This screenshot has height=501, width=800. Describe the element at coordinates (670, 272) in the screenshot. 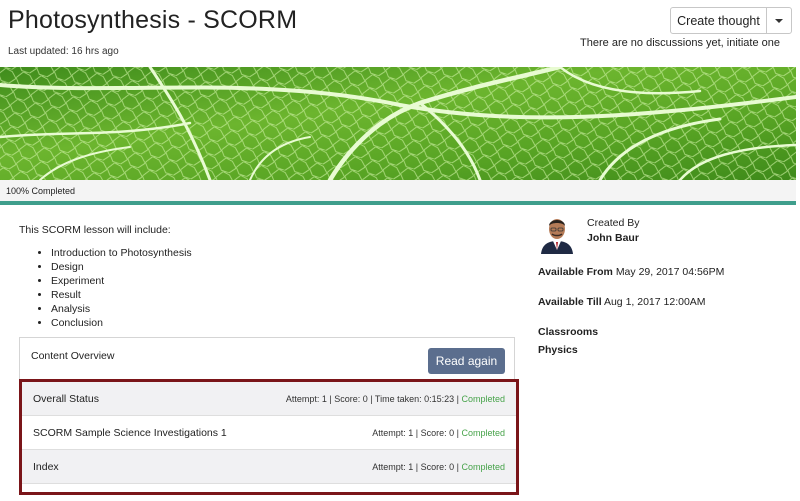

I see `available-from-value: May 29, 2017 04:56PM` at that location.